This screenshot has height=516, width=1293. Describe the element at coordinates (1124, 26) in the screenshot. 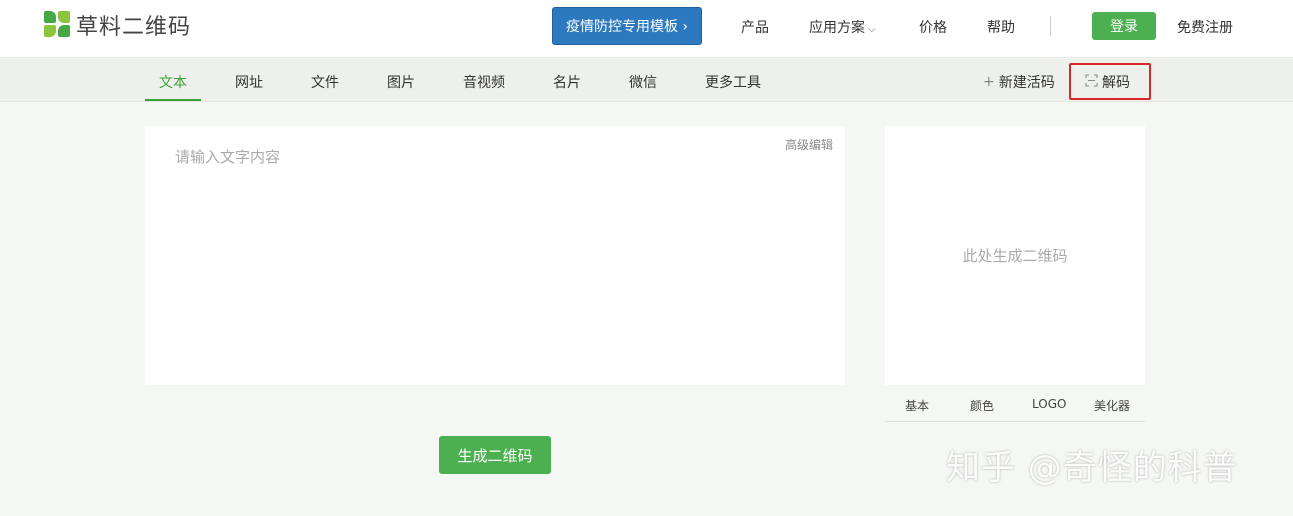

I see `login-button: 登录` at that location.